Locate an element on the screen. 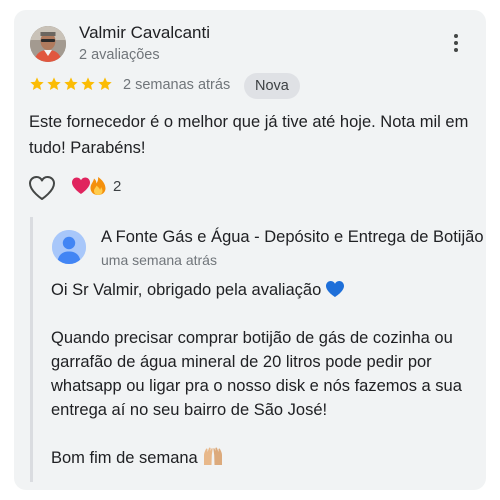  fire-emoji-icon is located at coordinates (98, 186).